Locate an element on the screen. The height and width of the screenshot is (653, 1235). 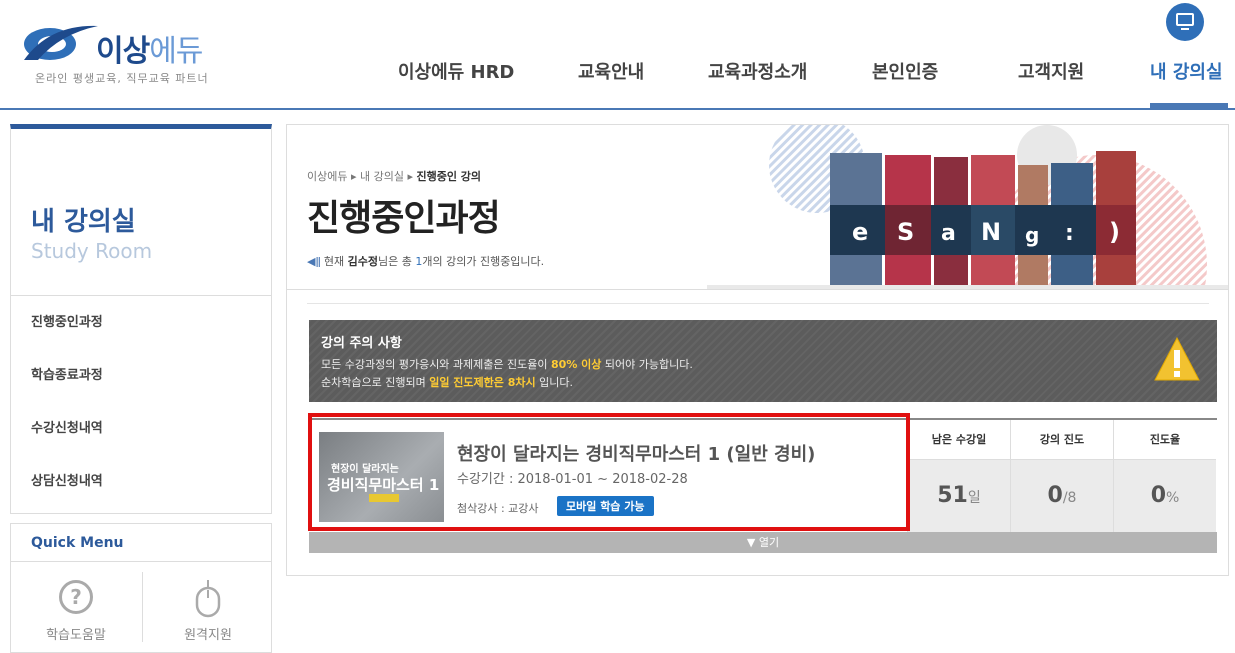
nav-item-course-intro: 교육과정소개 is located at coordinates (757, 71).